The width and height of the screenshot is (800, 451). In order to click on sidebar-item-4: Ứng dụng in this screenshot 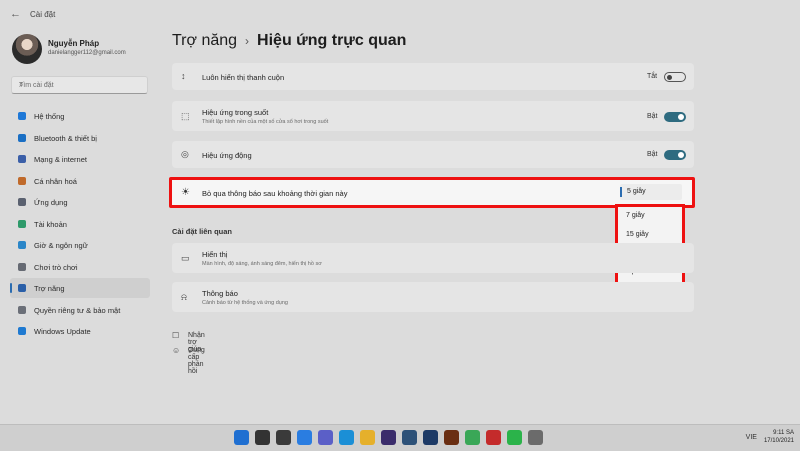, I will do `click(80, 202)`.